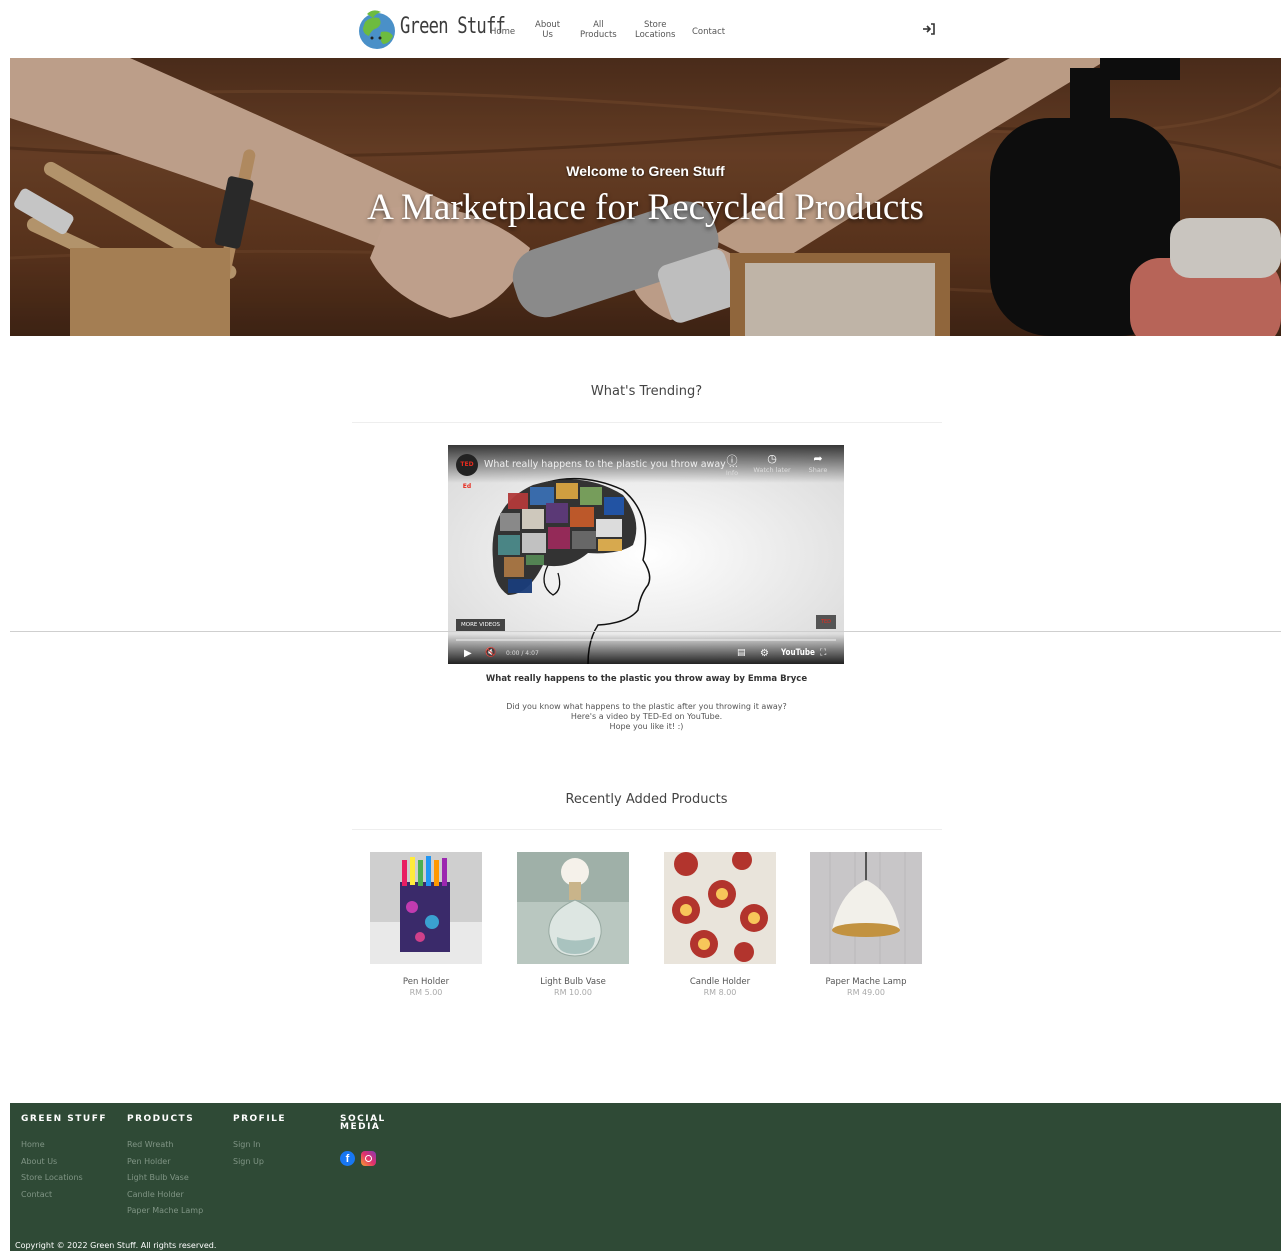 This screenshot has width=1281, height=1251. Describe the element at coordinates (522, 653) in the screenshot. I see `video-time: 0:00 / 4:07` at that location.